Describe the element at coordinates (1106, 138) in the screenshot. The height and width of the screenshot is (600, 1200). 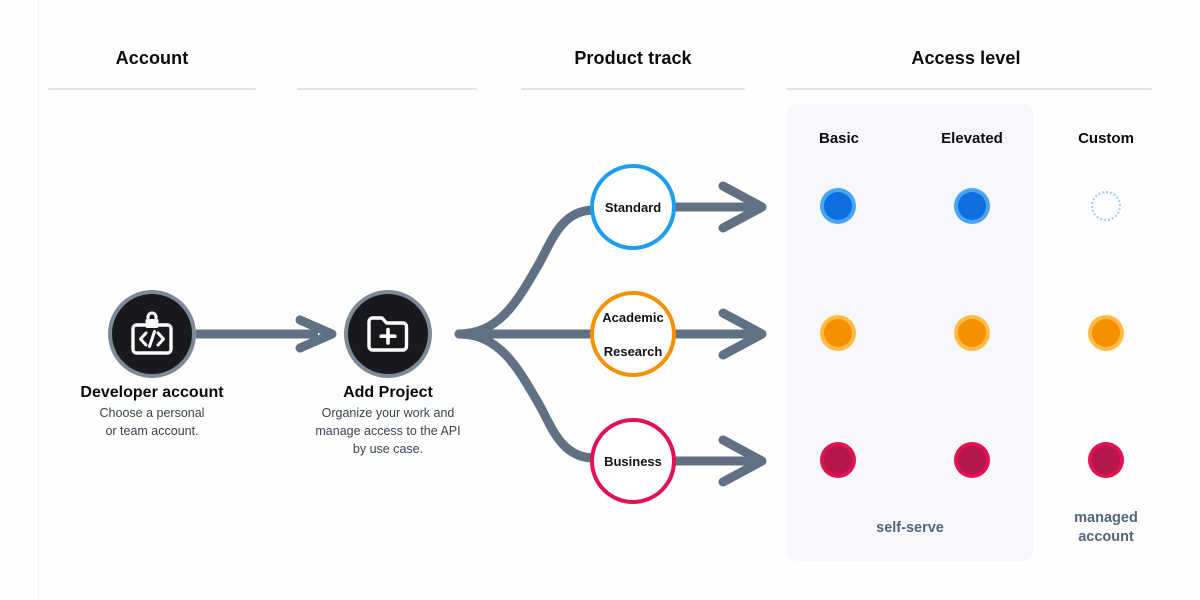
I see `access-column-header-custom: Custom` at that location.